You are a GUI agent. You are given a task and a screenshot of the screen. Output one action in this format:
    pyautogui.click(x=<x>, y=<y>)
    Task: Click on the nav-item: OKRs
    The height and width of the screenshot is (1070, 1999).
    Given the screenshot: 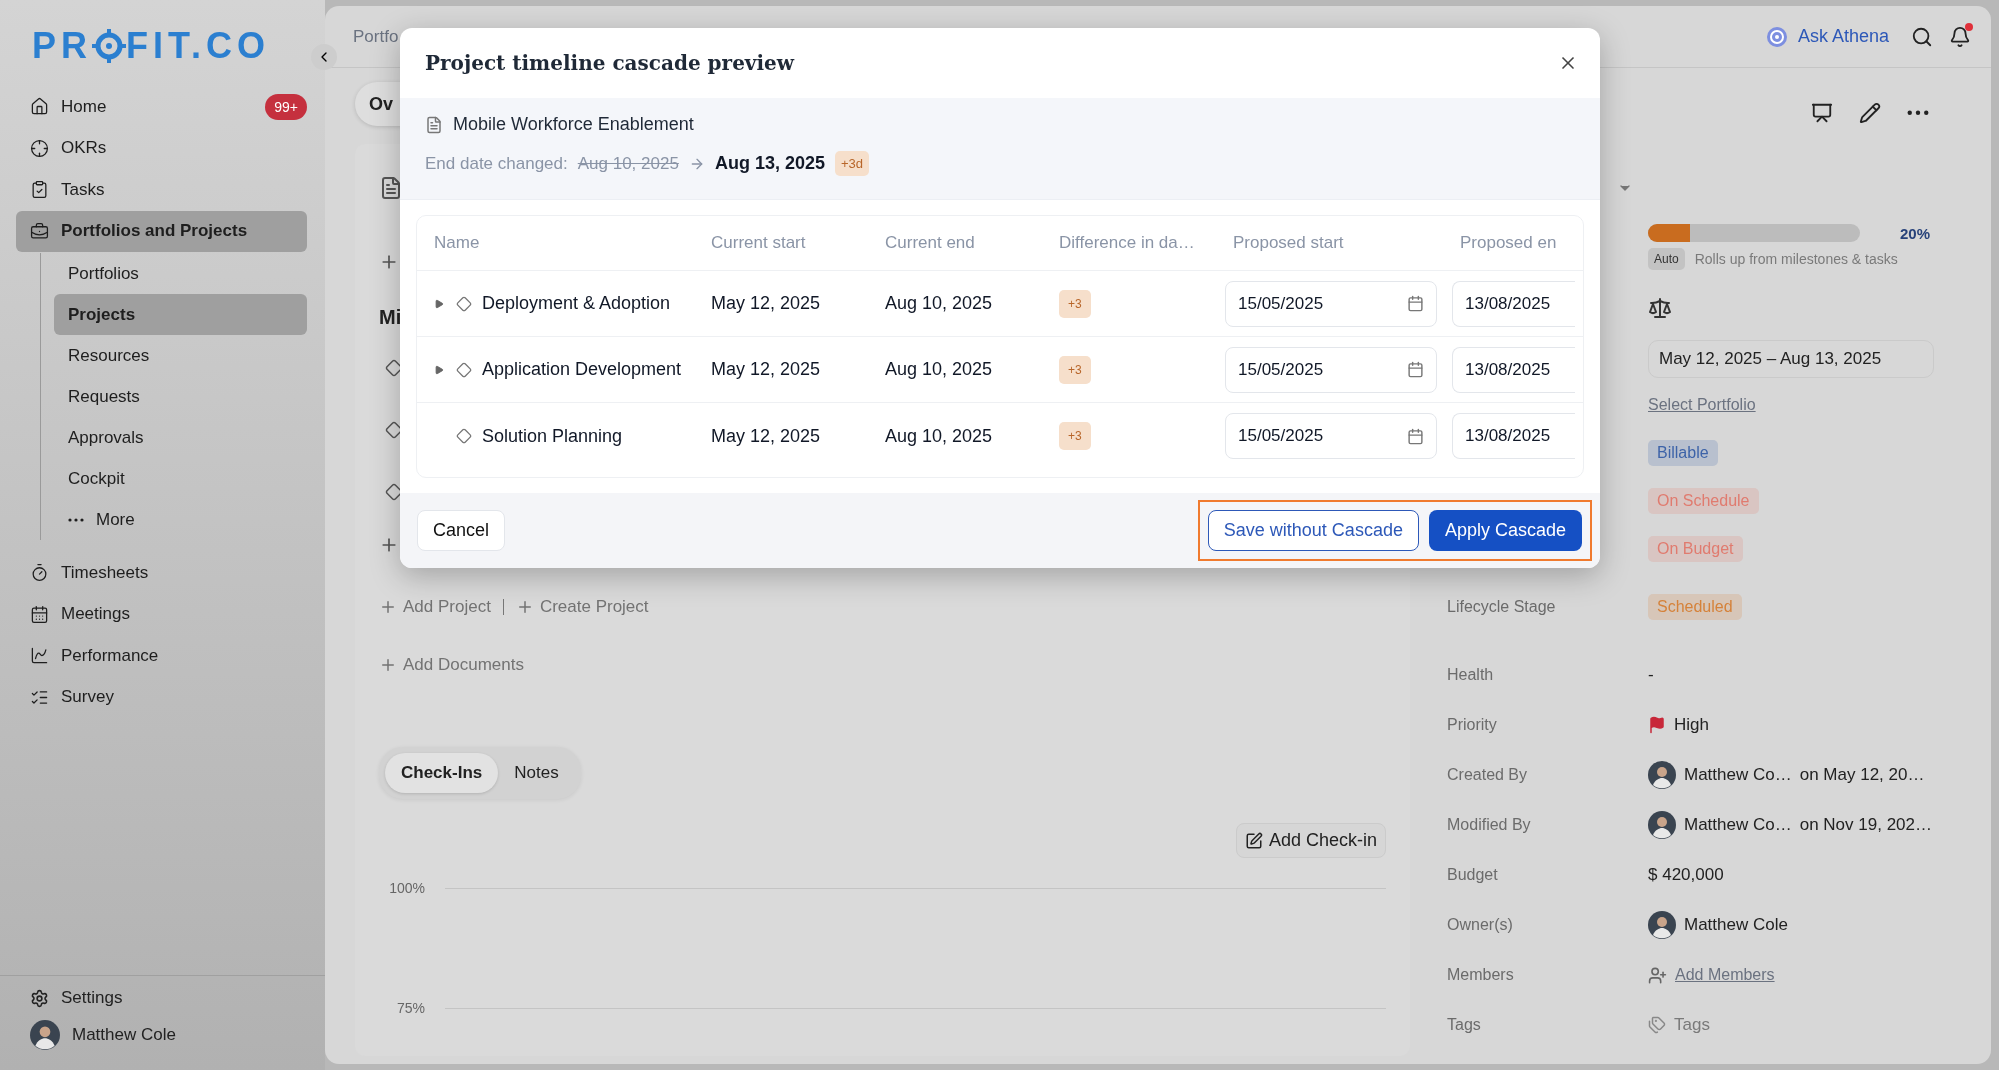 What is the action you would take?
    pyautogui.click(x=161, y=148)
    